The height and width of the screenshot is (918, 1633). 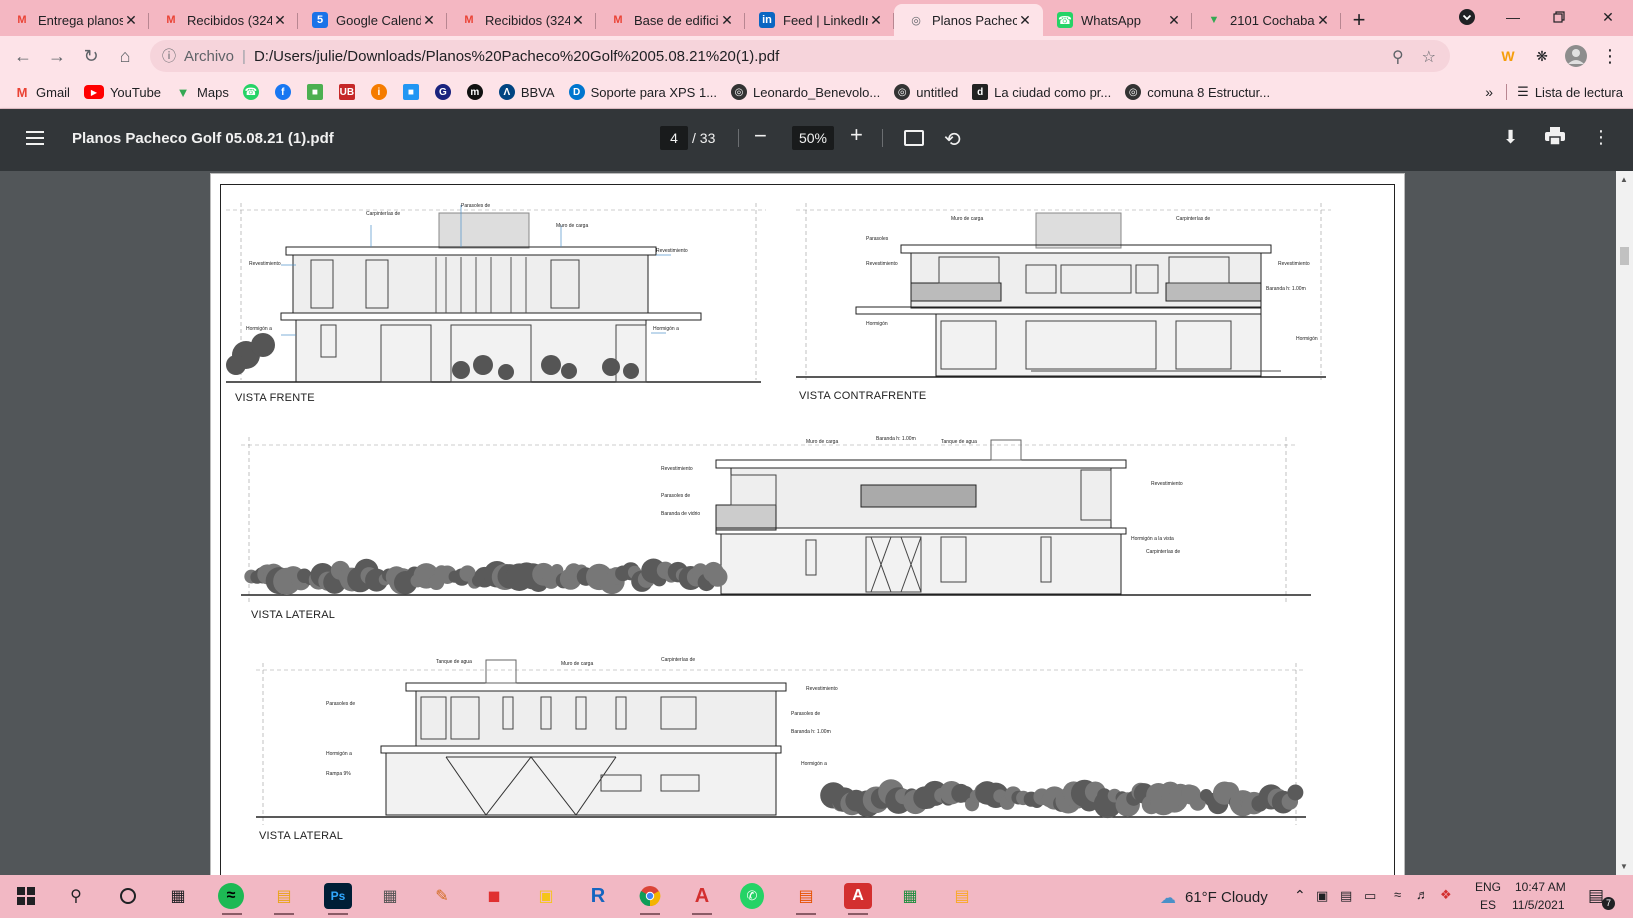 I want to click on sticky-notes-icon: ▣, so click(x=546, y=896).